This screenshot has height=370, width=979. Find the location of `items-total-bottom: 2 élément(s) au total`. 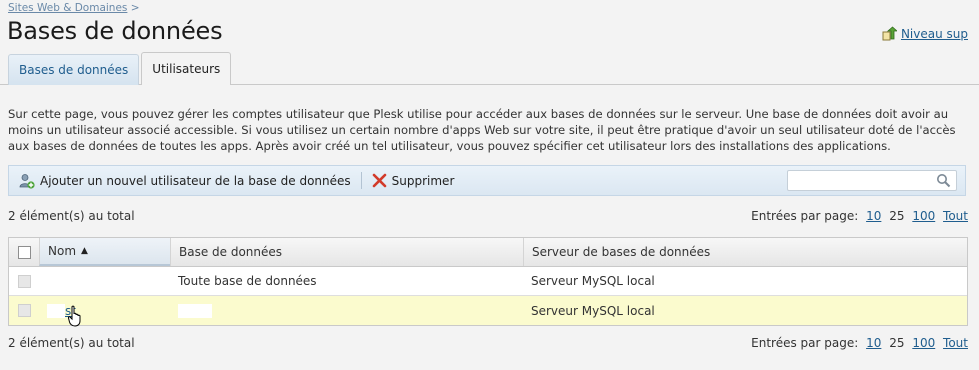

items-total-bottom: 2 élément(s) au total is located at coordinates (71, 343).